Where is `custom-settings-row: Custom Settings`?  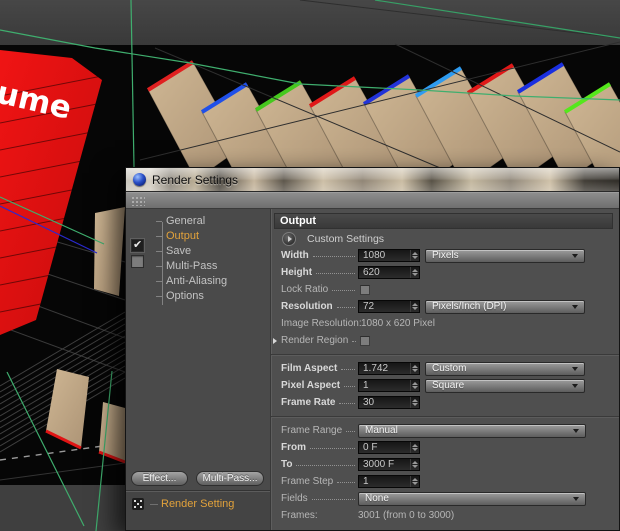 custom-settings-row: Custom Settings is located at coordinates (447, 239).